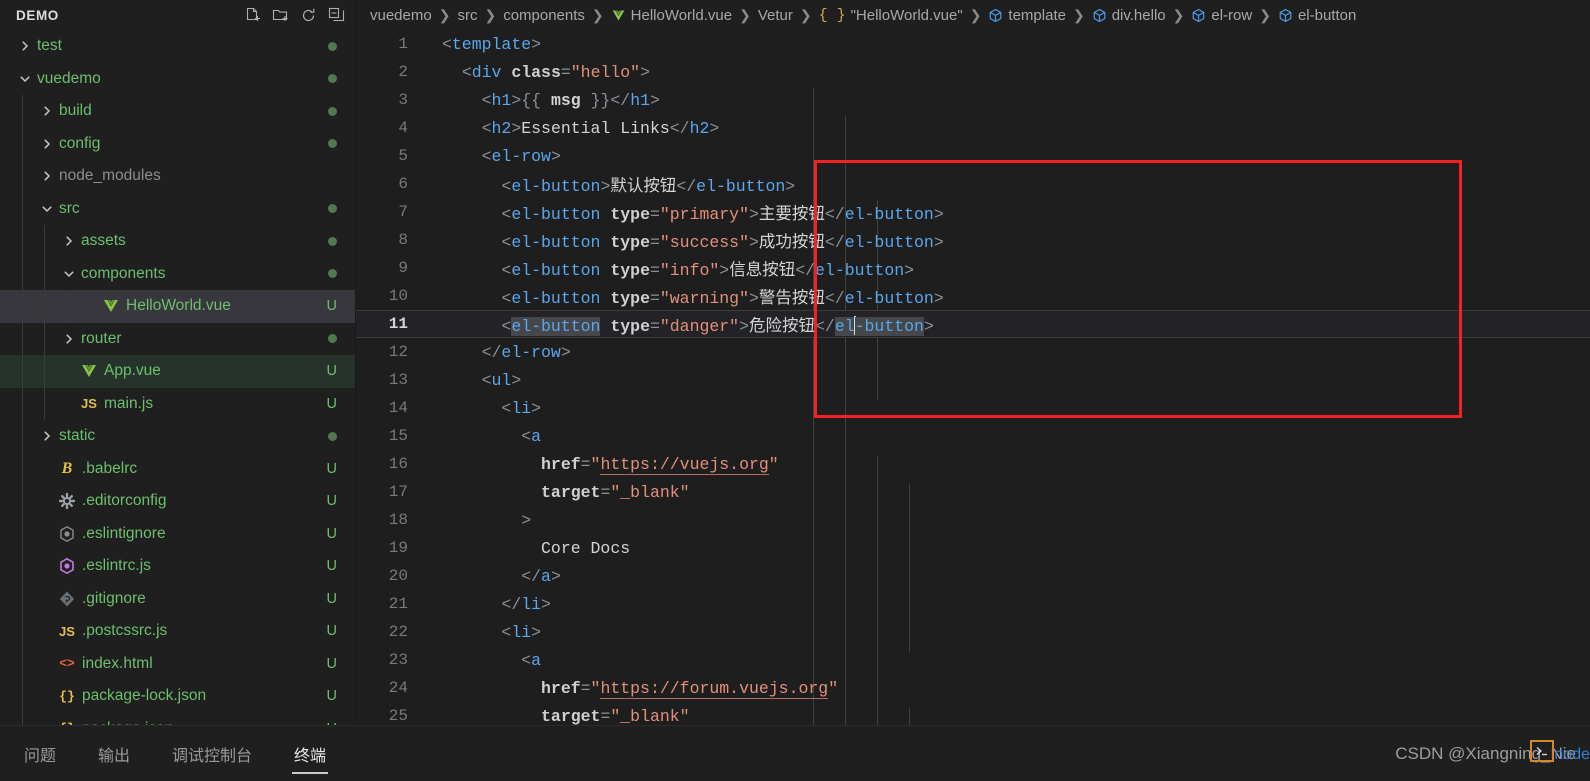 The width and height of the screenshot is (1590, 781). What do you see at coordinates (973, 184) in the screenshot?
I see `code-line-6: 6 <el-button>默认按钮</el-button>` at bounding box center [973, 184].